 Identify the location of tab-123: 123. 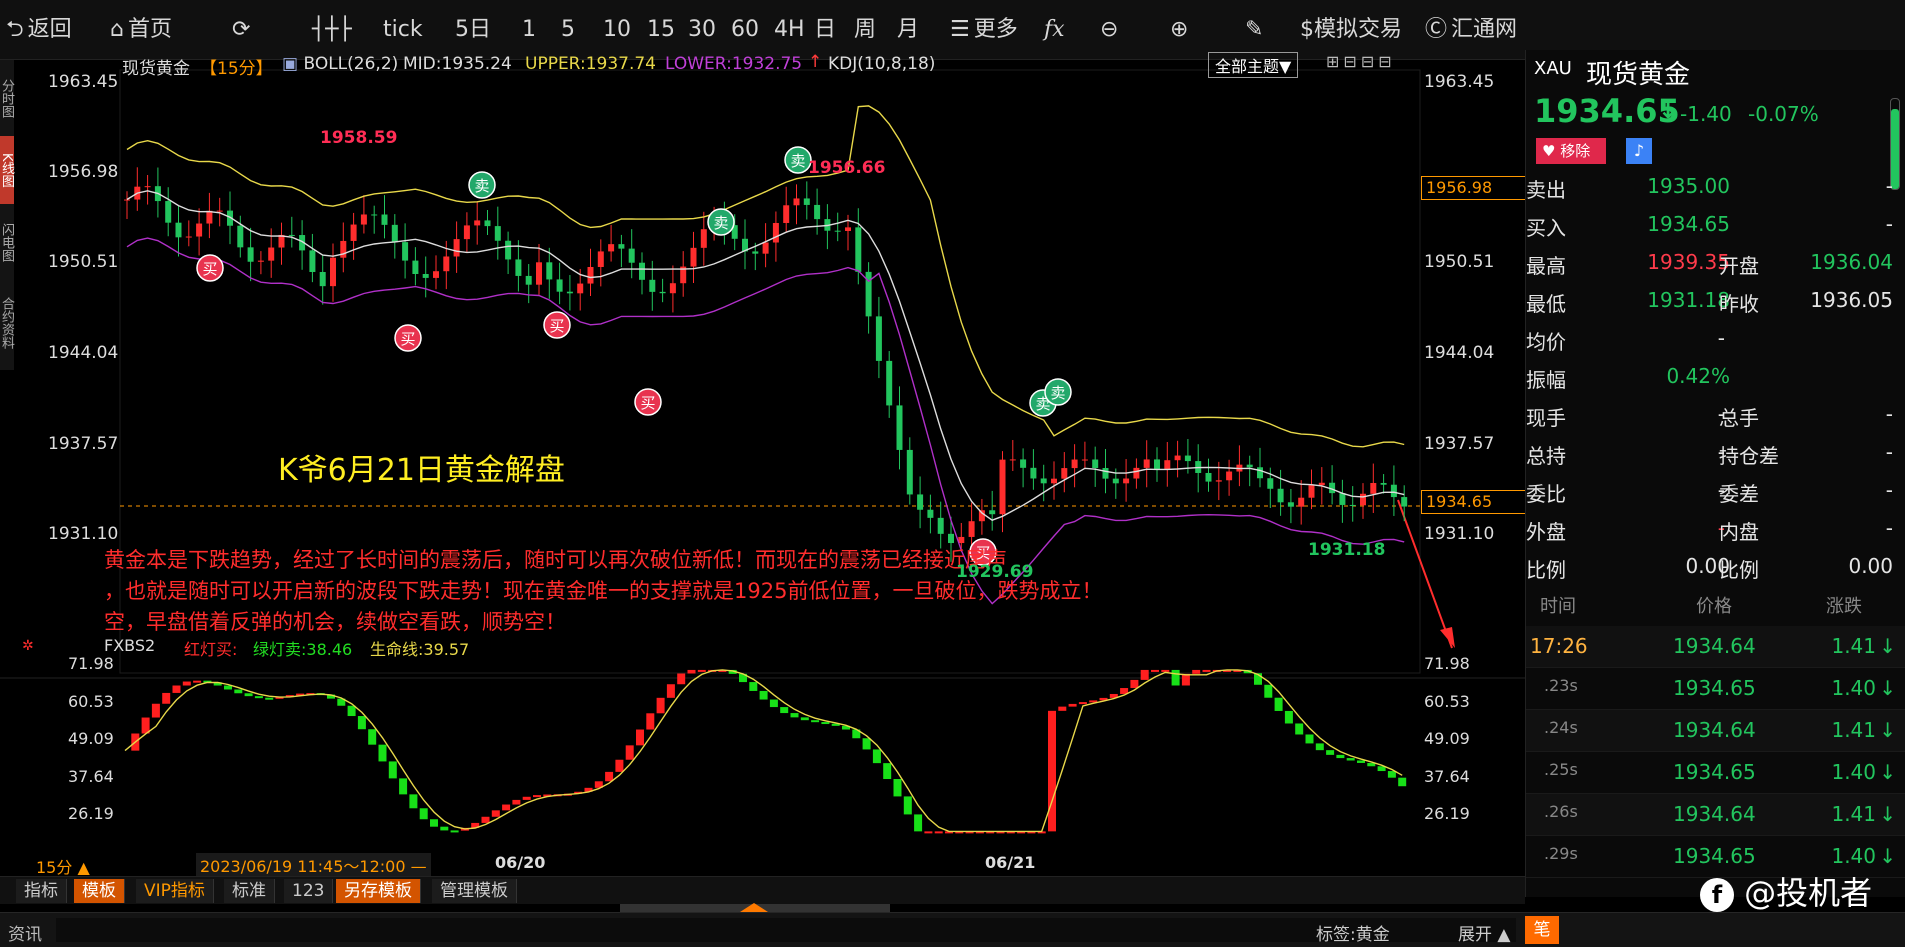
(309, 891).